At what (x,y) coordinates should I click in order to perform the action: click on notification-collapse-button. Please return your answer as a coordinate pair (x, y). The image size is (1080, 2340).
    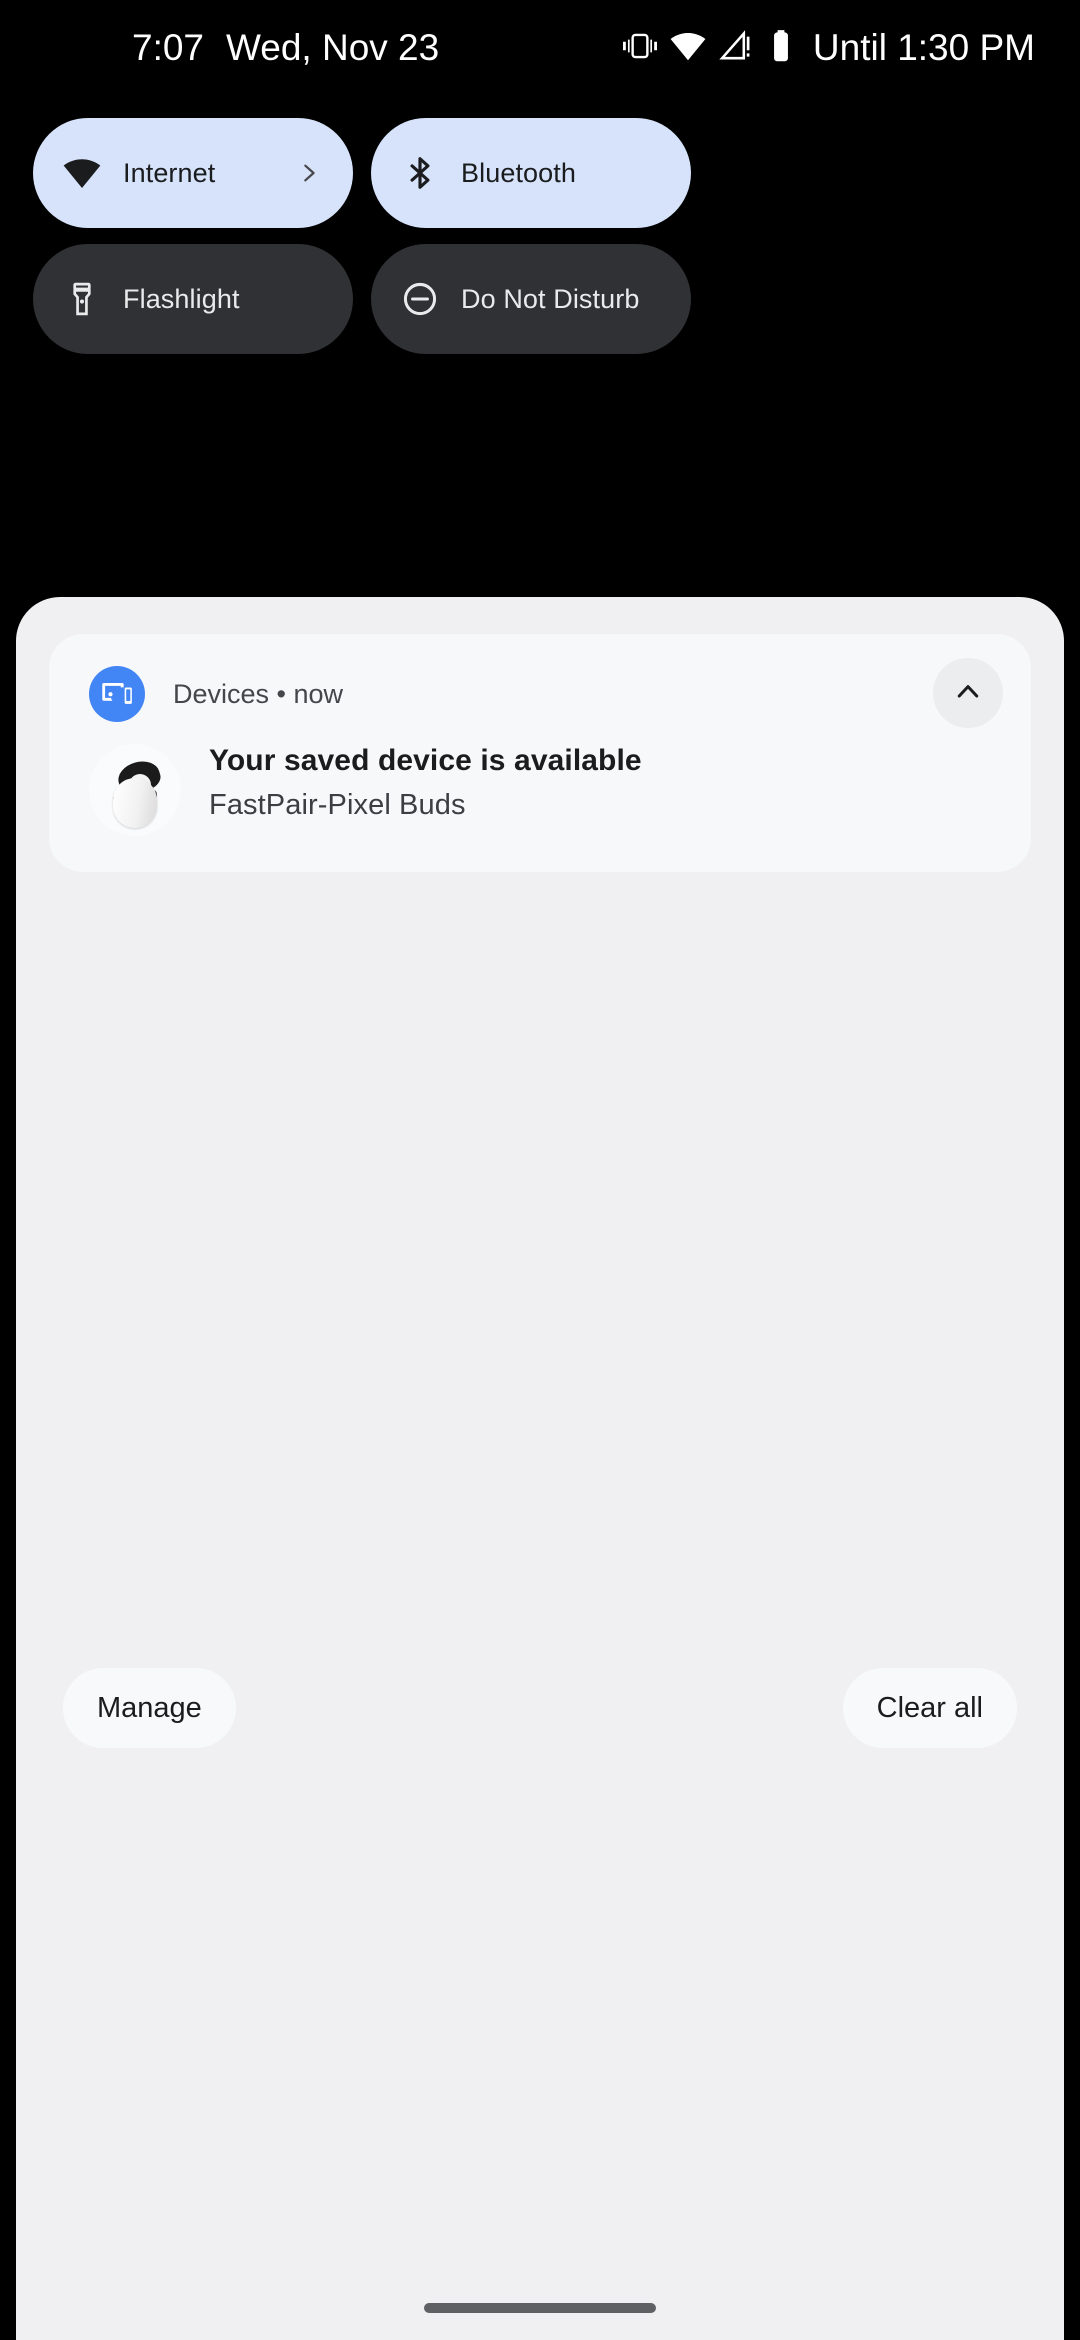
    Looking at the image, I should click on (968, 693).